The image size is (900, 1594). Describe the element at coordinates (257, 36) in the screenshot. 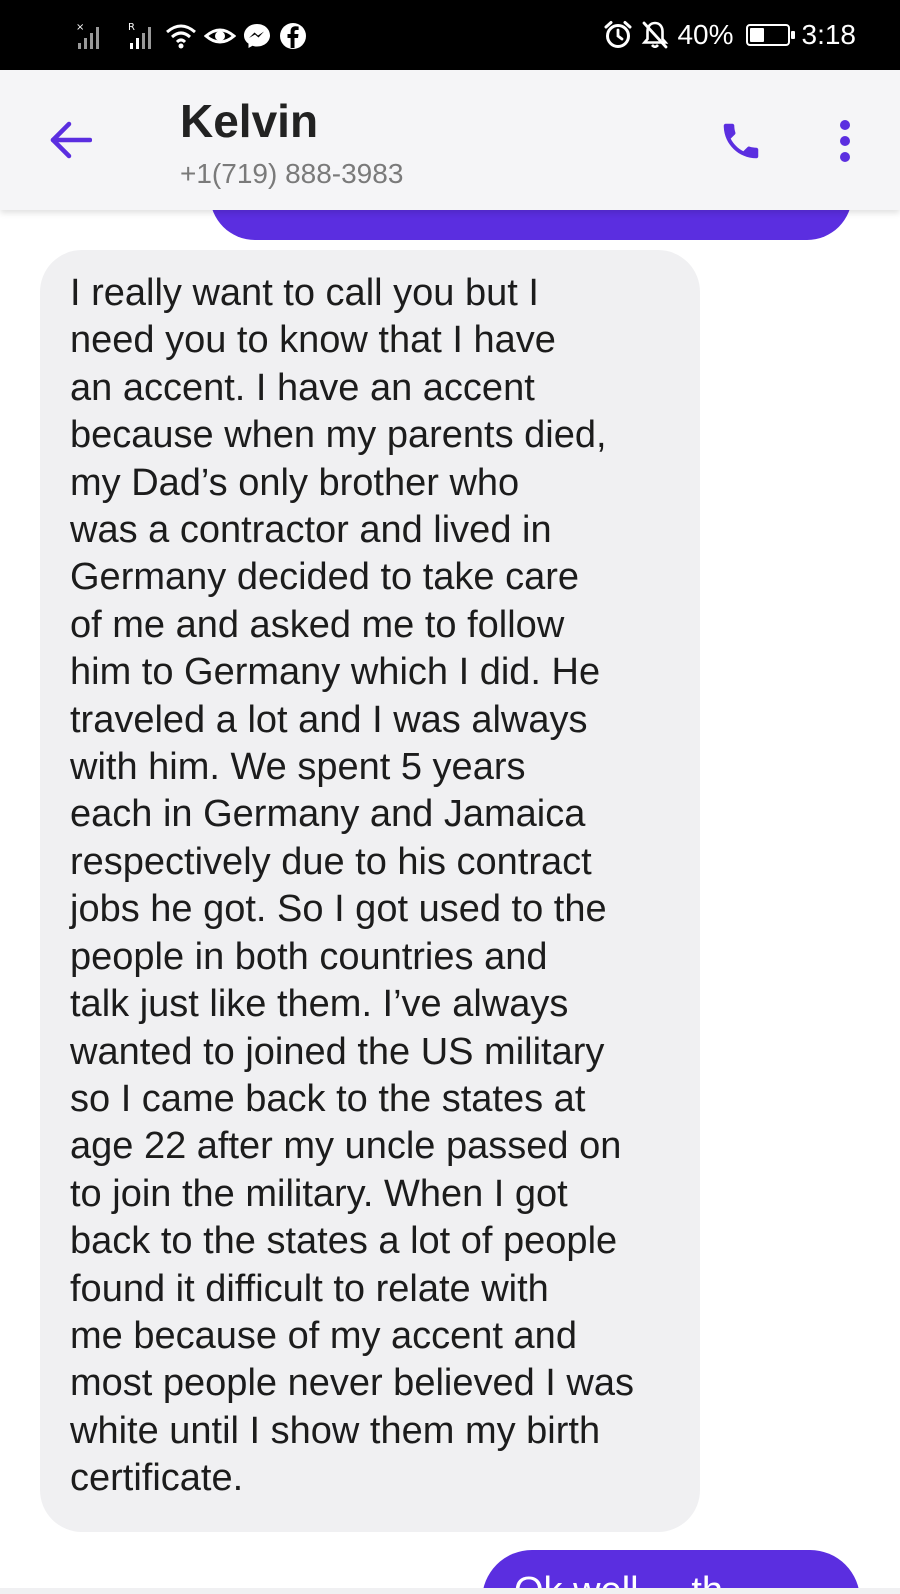

I see `messenger-icon` at that location.